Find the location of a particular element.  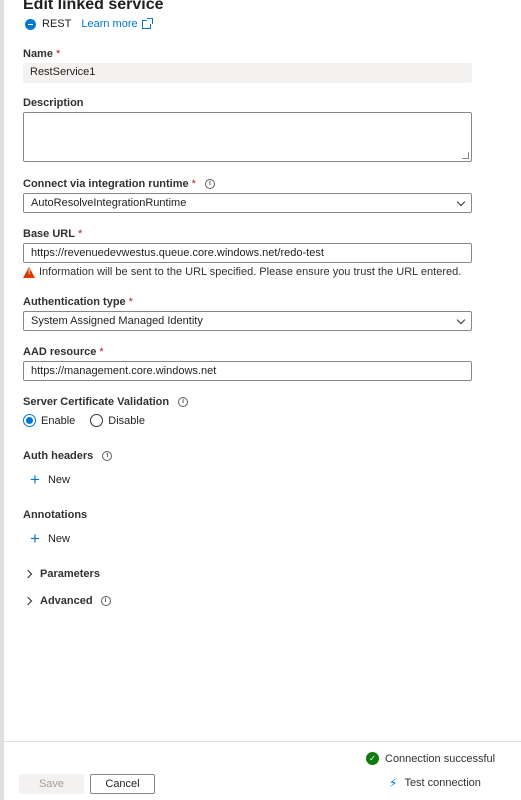

add-annotation-button: + New is located at coordinates (50, 538).